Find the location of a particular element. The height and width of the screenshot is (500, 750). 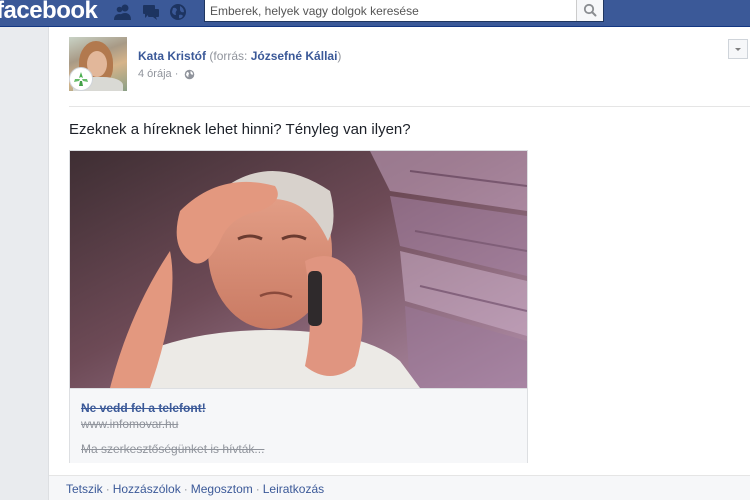

post-timestamp: 4 órája is located at coordinates (155, 74).